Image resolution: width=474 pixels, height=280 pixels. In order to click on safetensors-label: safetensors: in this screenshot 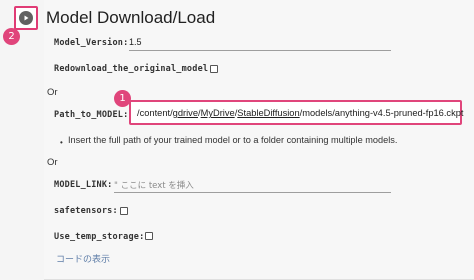, I will do `click(86, 211)`.